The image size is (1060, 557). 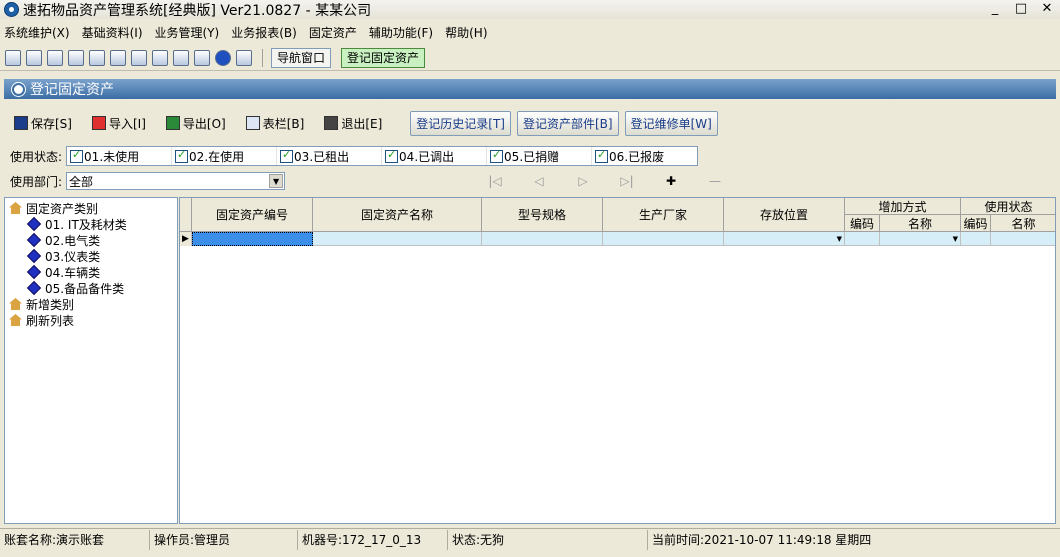 I want to click on window-title: 速拓物品资产管理系统[经典版] Ver21.0827 - 某某公司, so click(x=197, y=10).